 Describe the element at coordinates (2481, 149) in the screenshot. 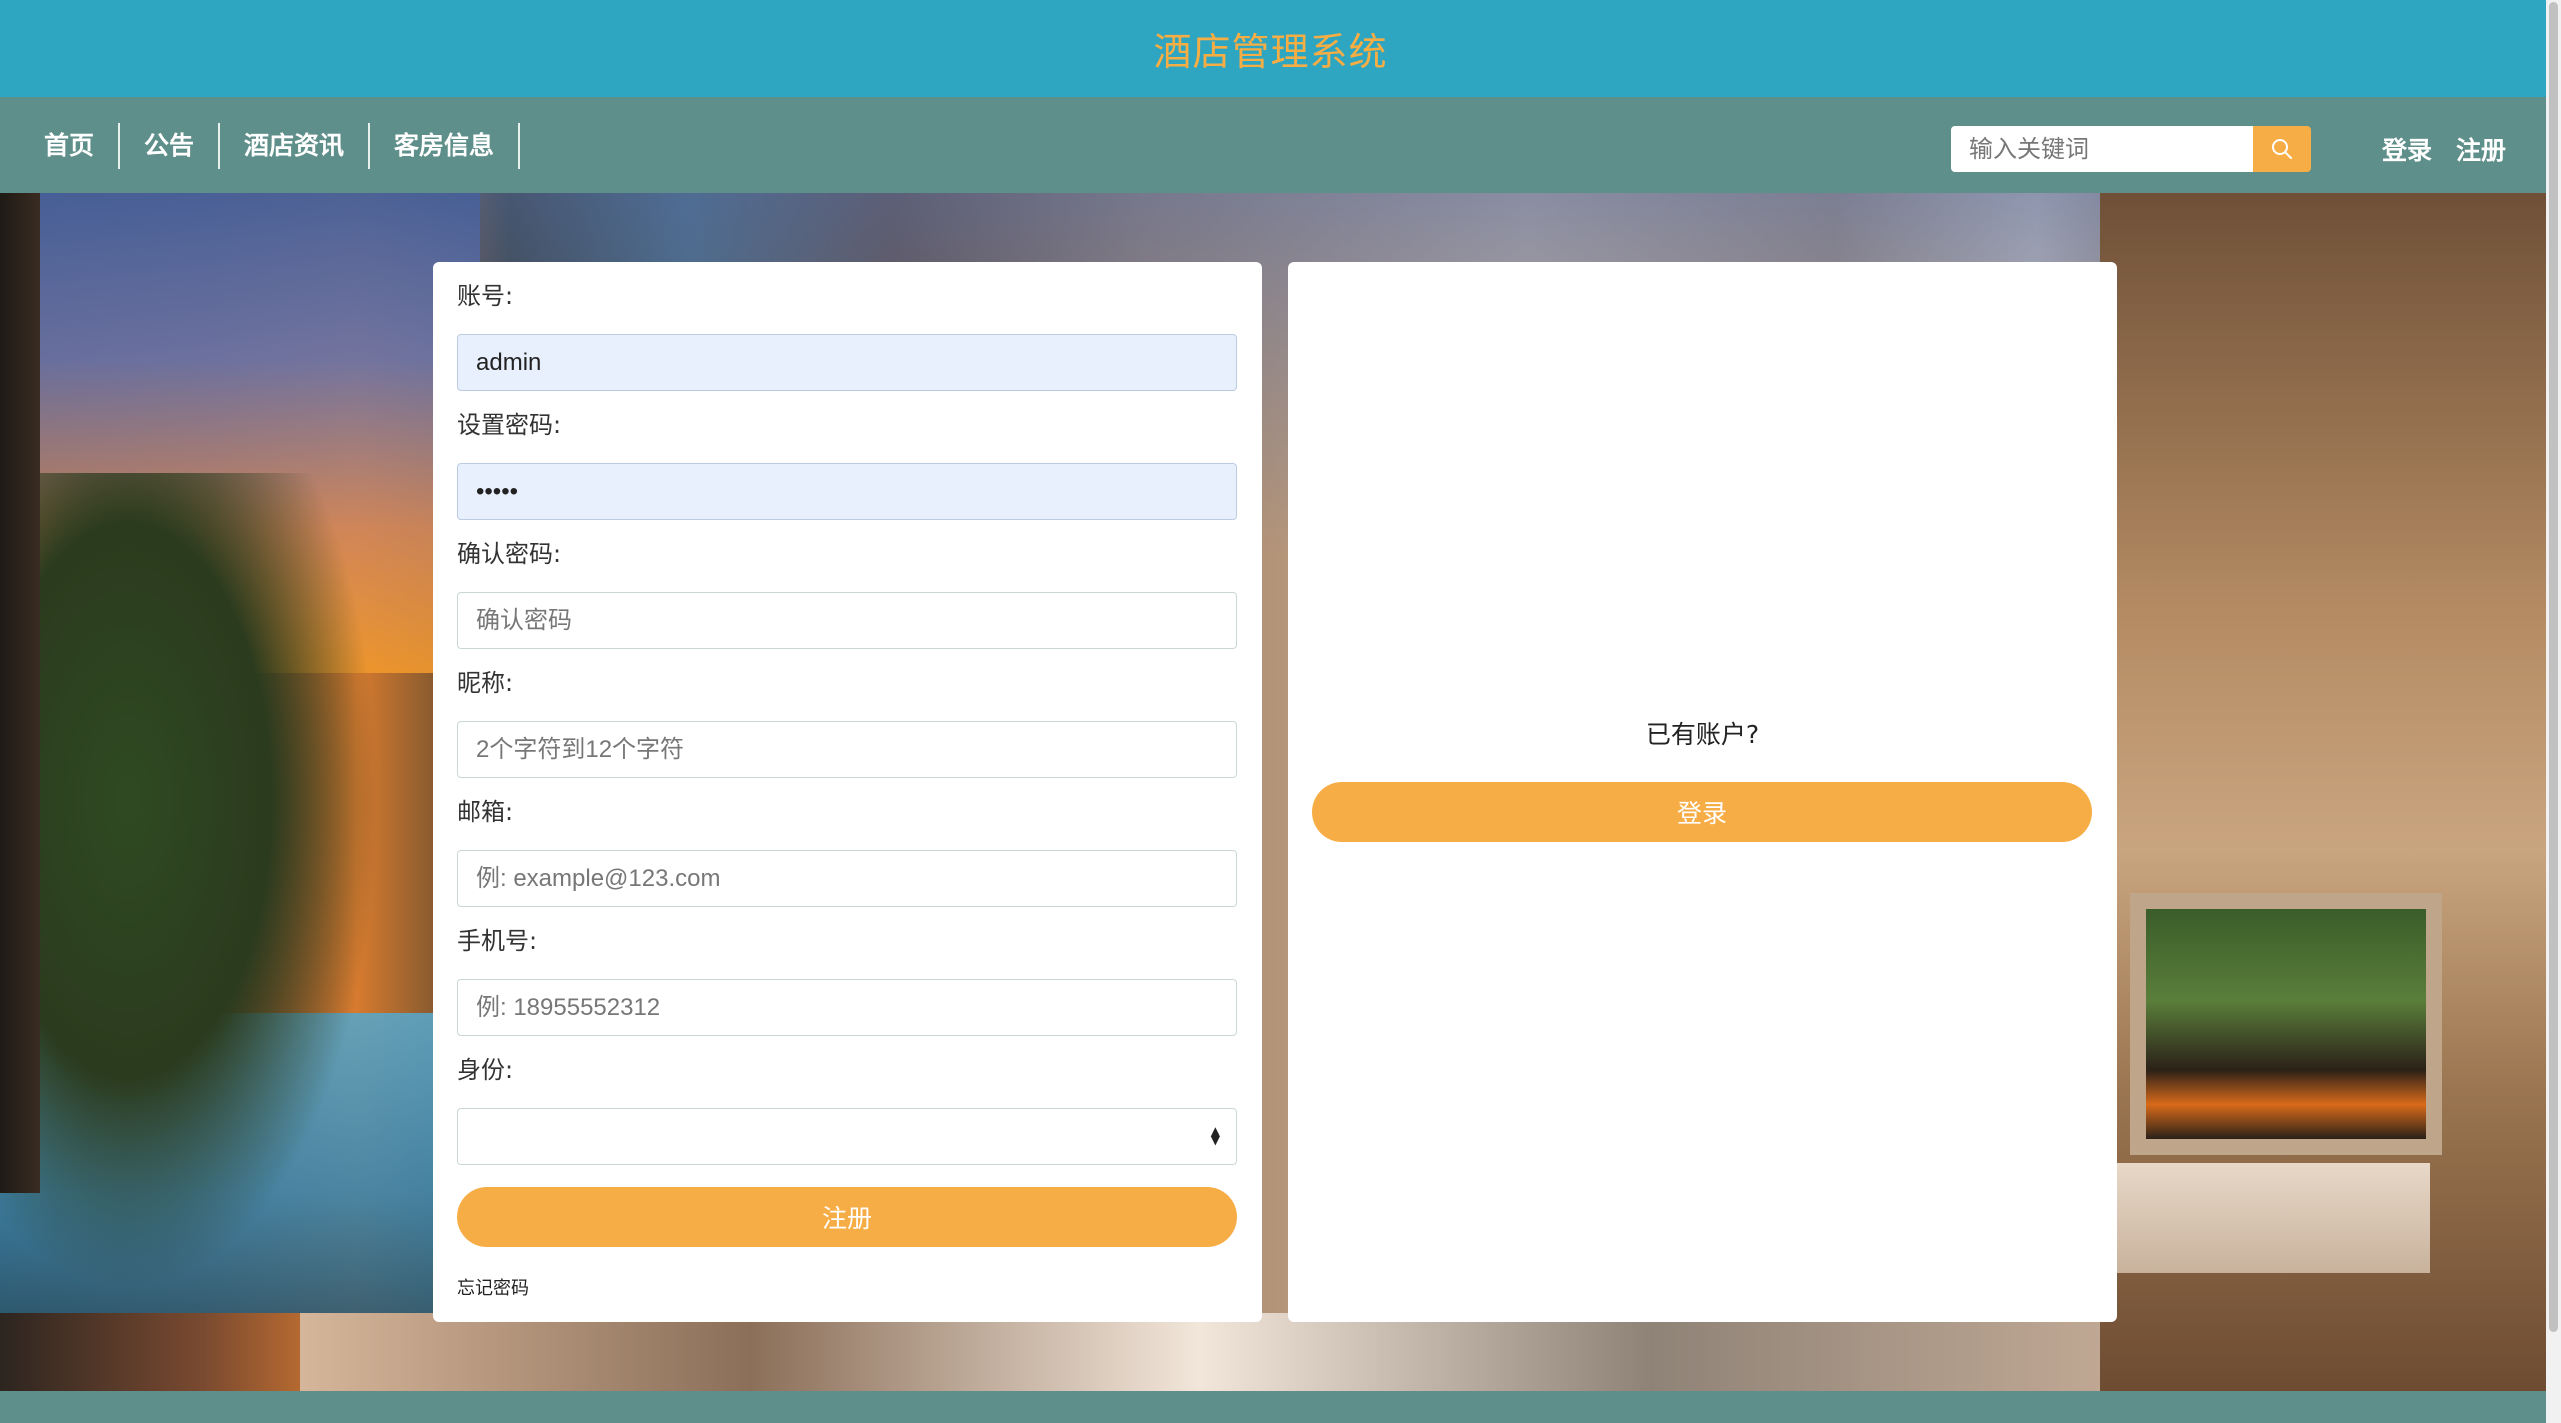

I see `register-link: 注册` at that location.